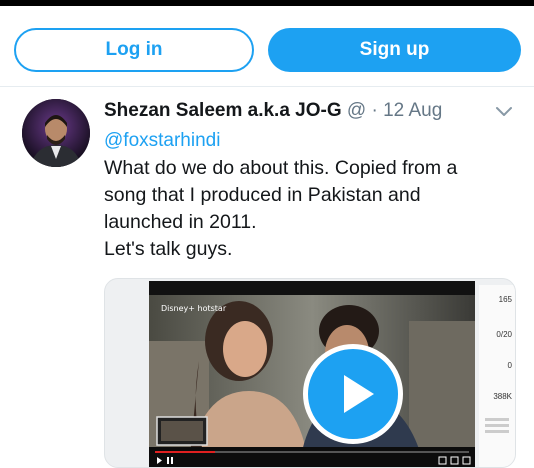  What do you see at coordinates (505, 299) in the screenshot?
I see `stat-value: 165` at bounding box center [505, 299].